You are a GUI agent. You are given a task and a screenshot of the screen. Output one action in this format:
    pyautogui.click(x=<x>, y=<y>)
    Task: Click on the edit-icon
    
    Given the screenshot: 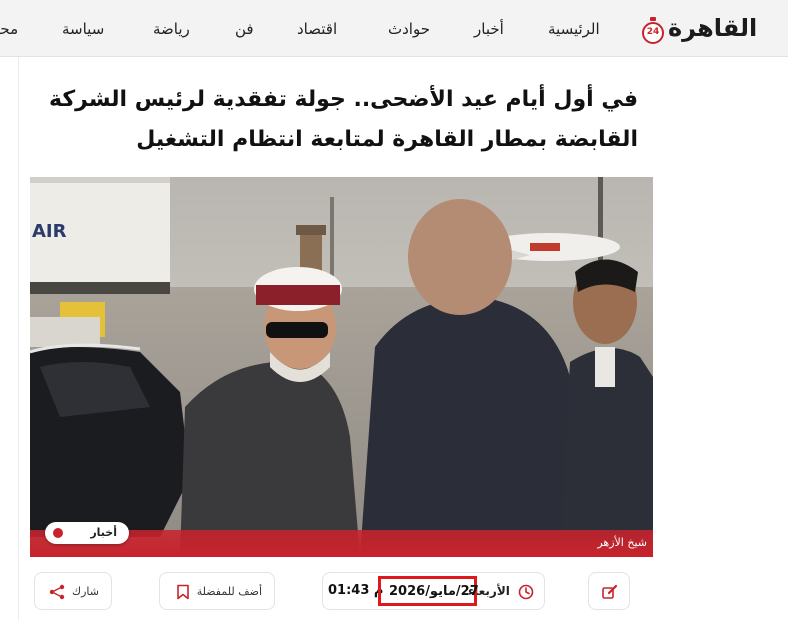 What is the action you would take?
    pyautogui.click(x=610, y=591)
    